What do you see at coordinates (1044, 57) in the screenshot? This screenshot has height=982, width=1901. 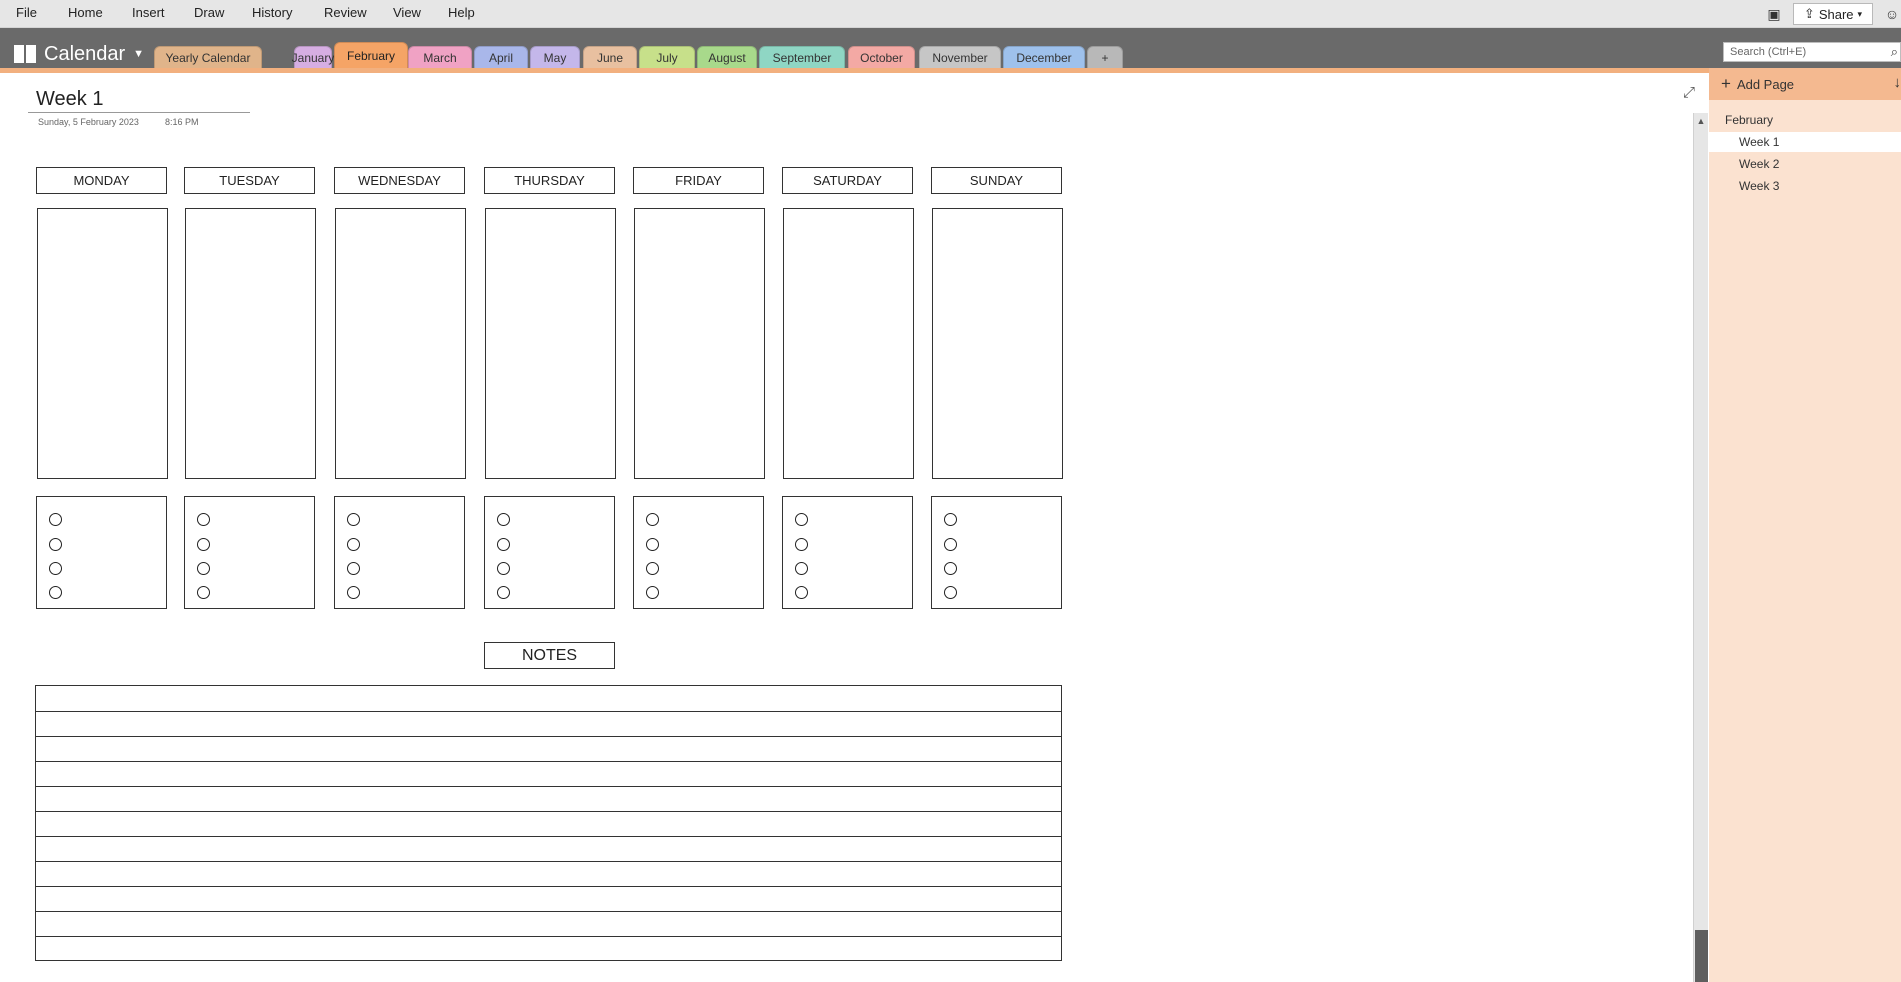 I see `section-tab: December` at bounding box center [1044, 57].